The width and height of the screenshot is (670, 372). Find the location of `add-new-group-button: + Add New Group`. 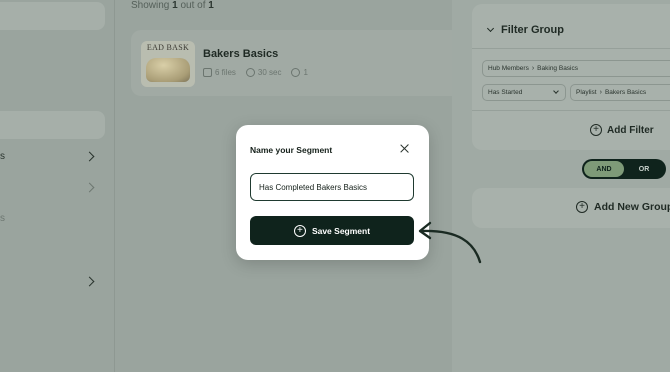

add-new-group-button: + Add New Group is located at coordinates (571, 208).